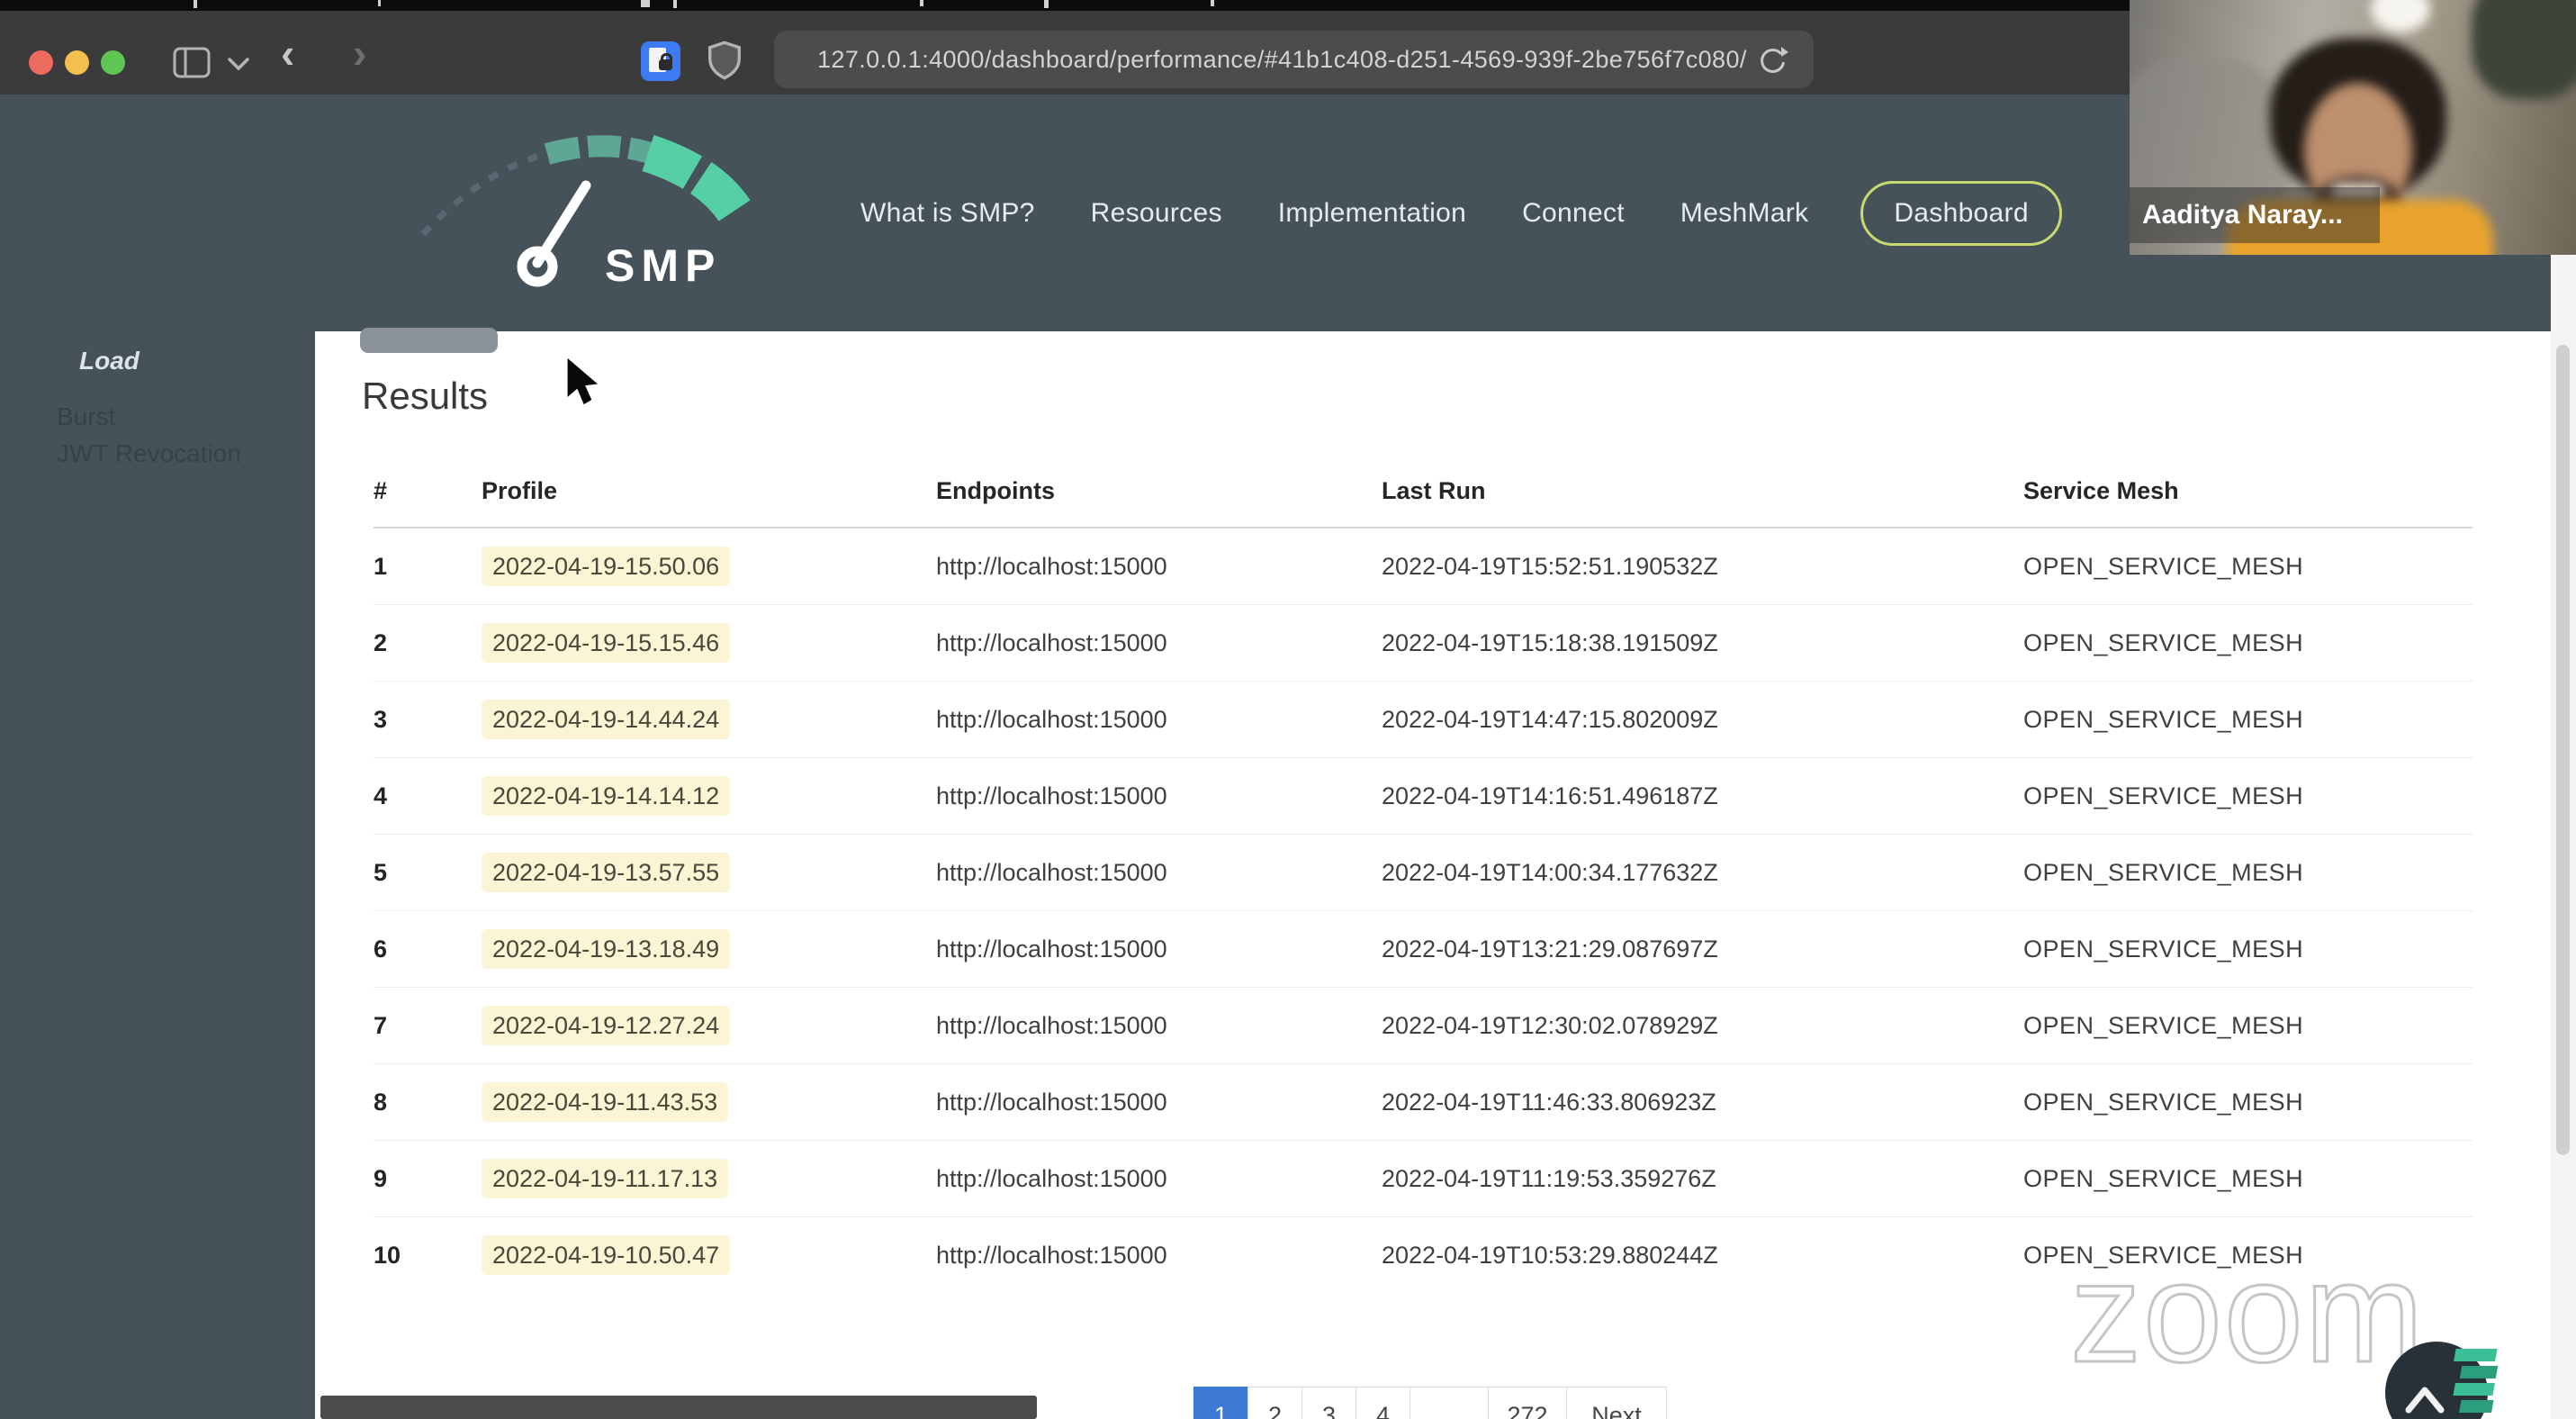 The width and height of the screenshot is (2576, 1419). What do you see at coordinates (113, 62) in the screenshot?
I see `zoom-window-button` at bounding box center [113, 62].